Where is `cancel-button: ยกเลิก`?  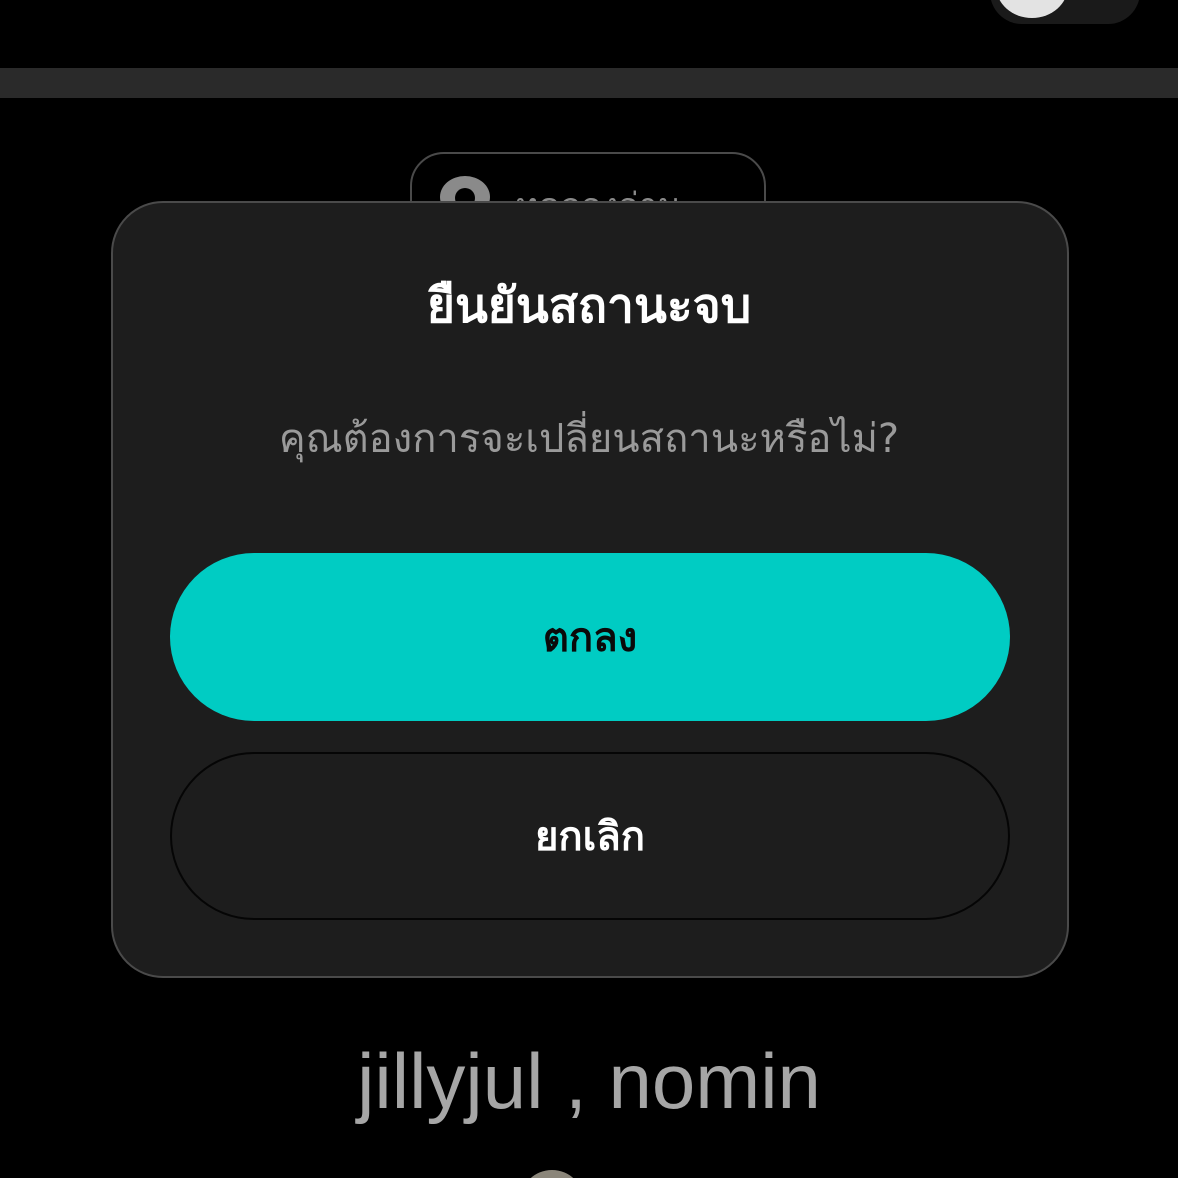 cancel-button: ยกเลิก is located at coordinates (590, 836).